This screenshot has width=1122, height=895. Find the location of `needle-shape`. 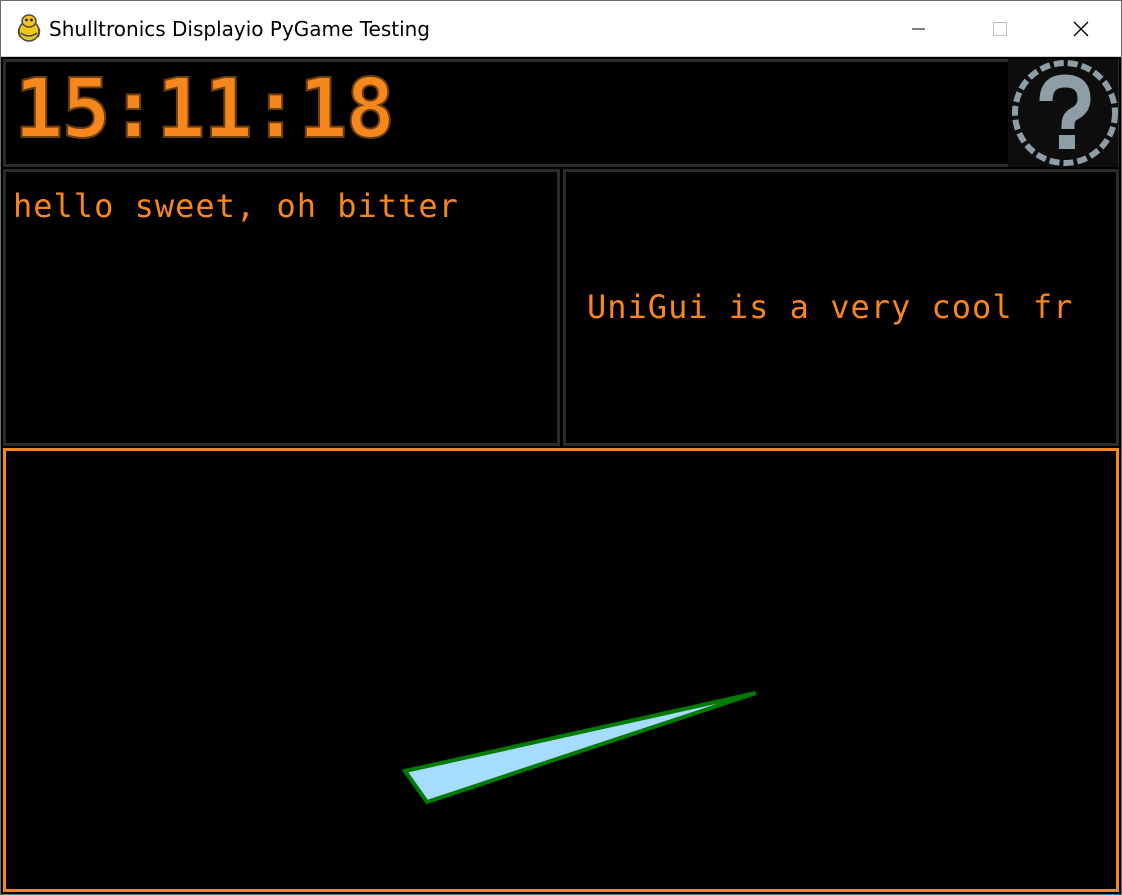

needle-shape is located at coordinates (579, 748).